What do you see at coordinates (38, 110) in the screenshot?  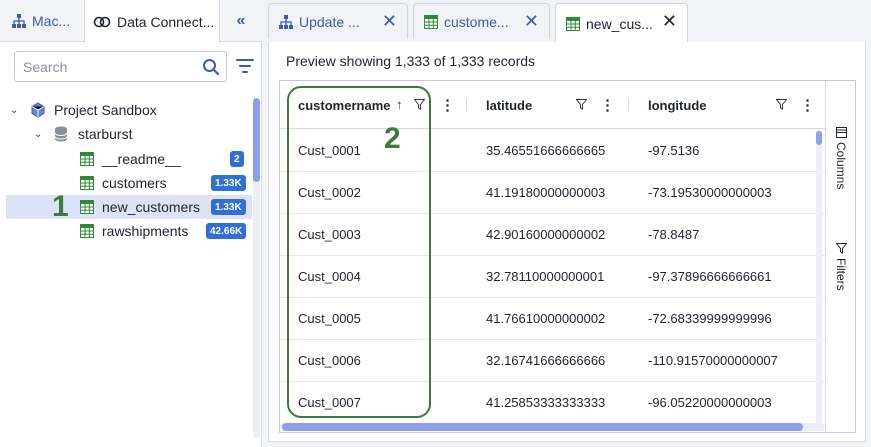 I see `cube-icon` at bounding box center [38, 110].